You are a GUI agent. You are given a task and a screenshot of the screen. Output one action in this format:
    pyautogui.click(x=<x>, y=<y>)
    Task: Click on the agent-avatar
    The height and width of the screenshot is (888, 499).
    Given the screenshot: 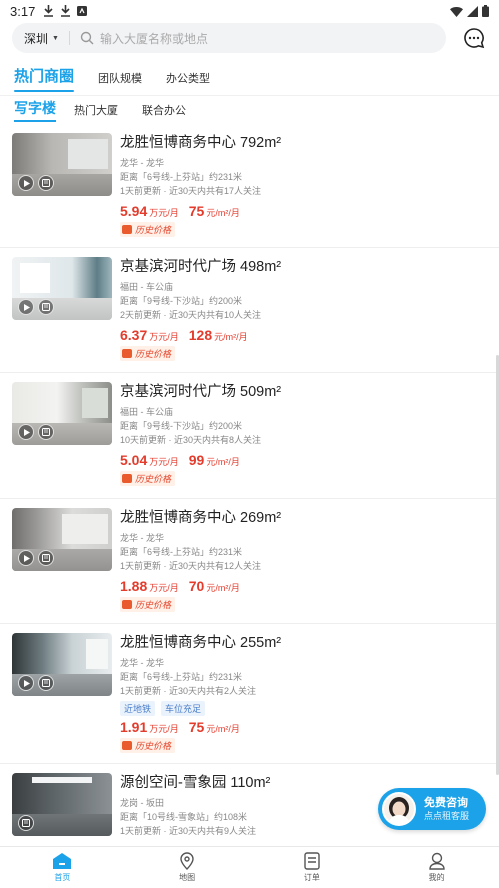 What is the action you would take?
    pyautogui.click(x=399, y=809)
    